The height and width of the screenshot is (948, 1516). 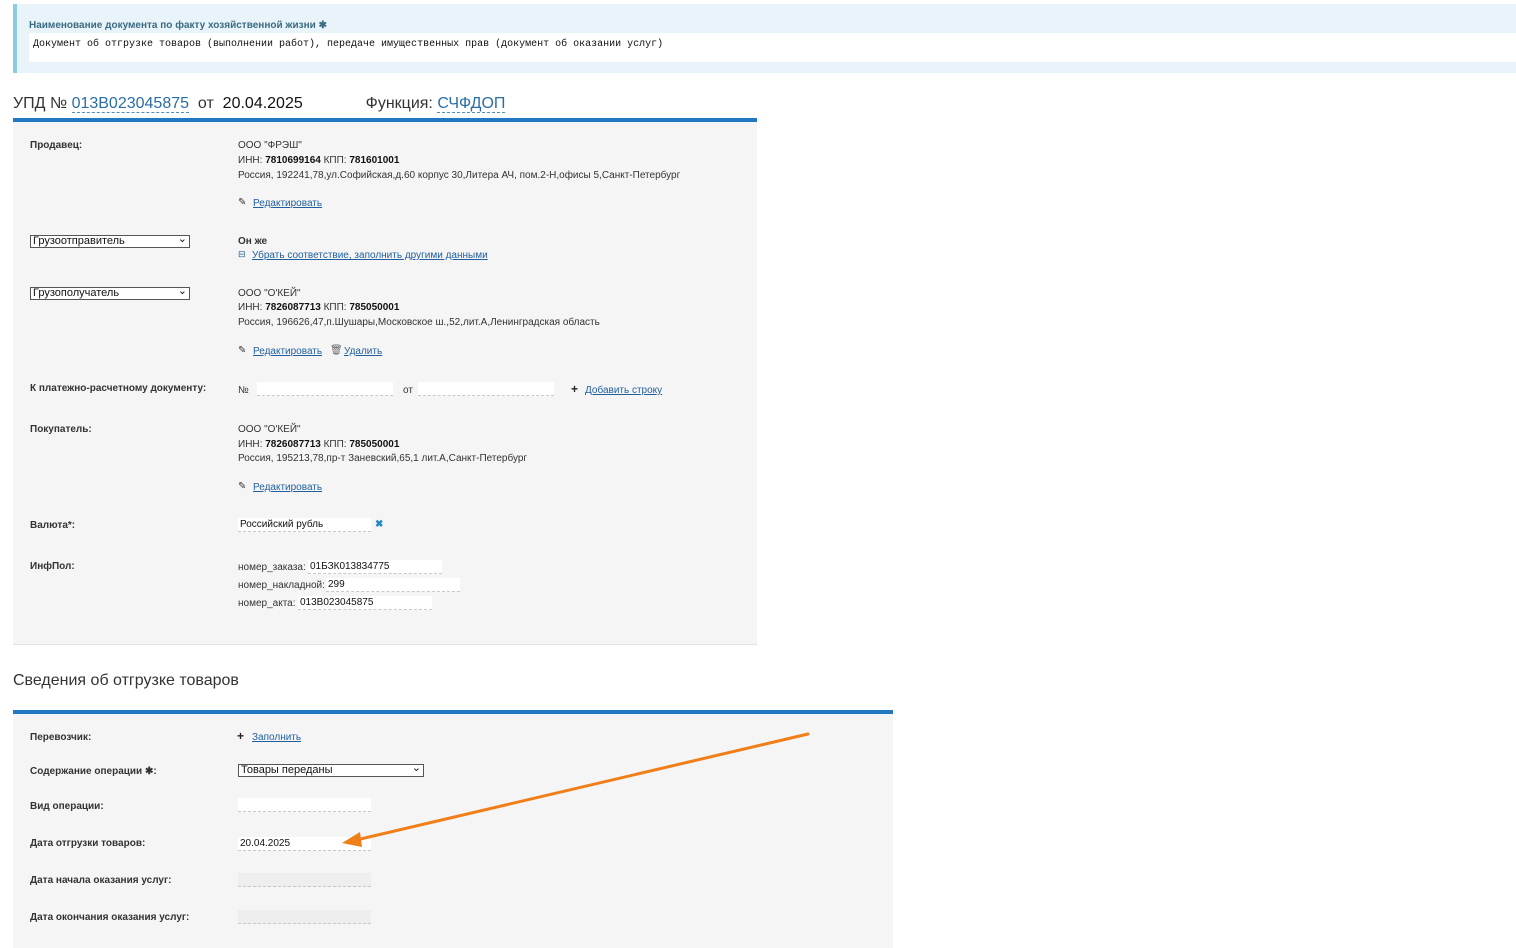 I want to click on annotation-arrow, so click(x=576, y=789).